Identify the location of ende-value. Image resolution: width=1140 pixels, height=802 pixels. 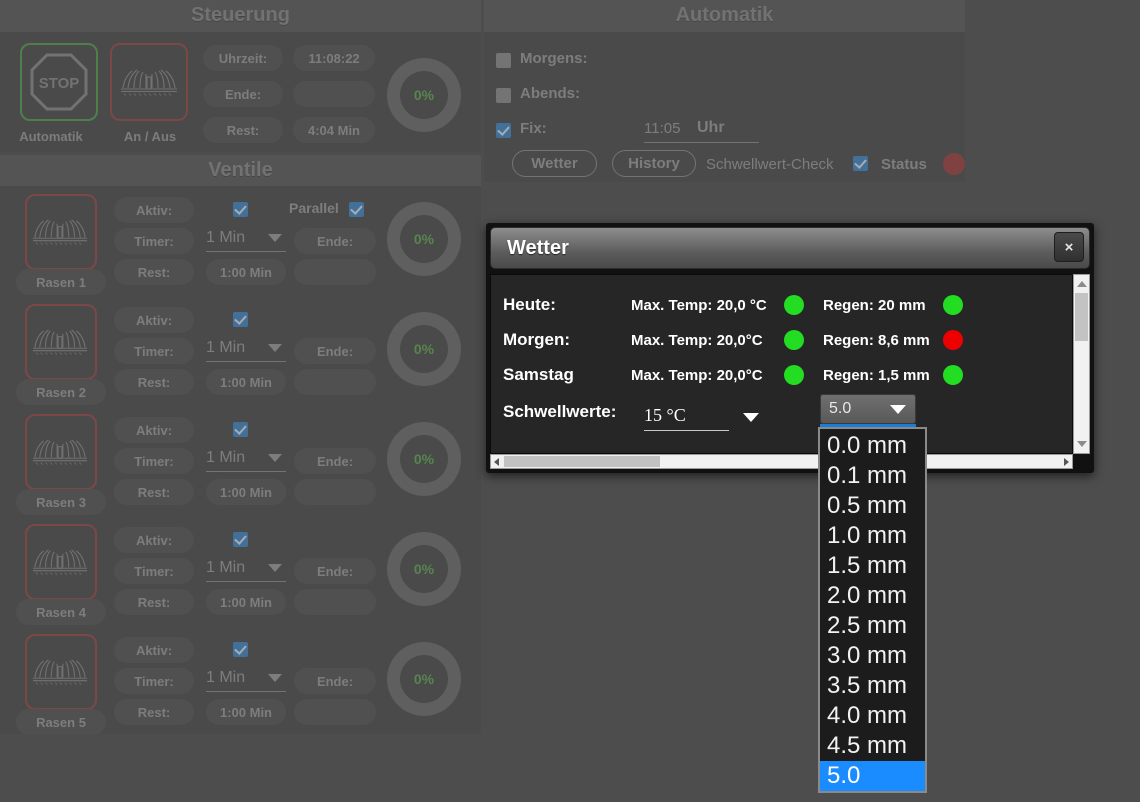
(334, 94).